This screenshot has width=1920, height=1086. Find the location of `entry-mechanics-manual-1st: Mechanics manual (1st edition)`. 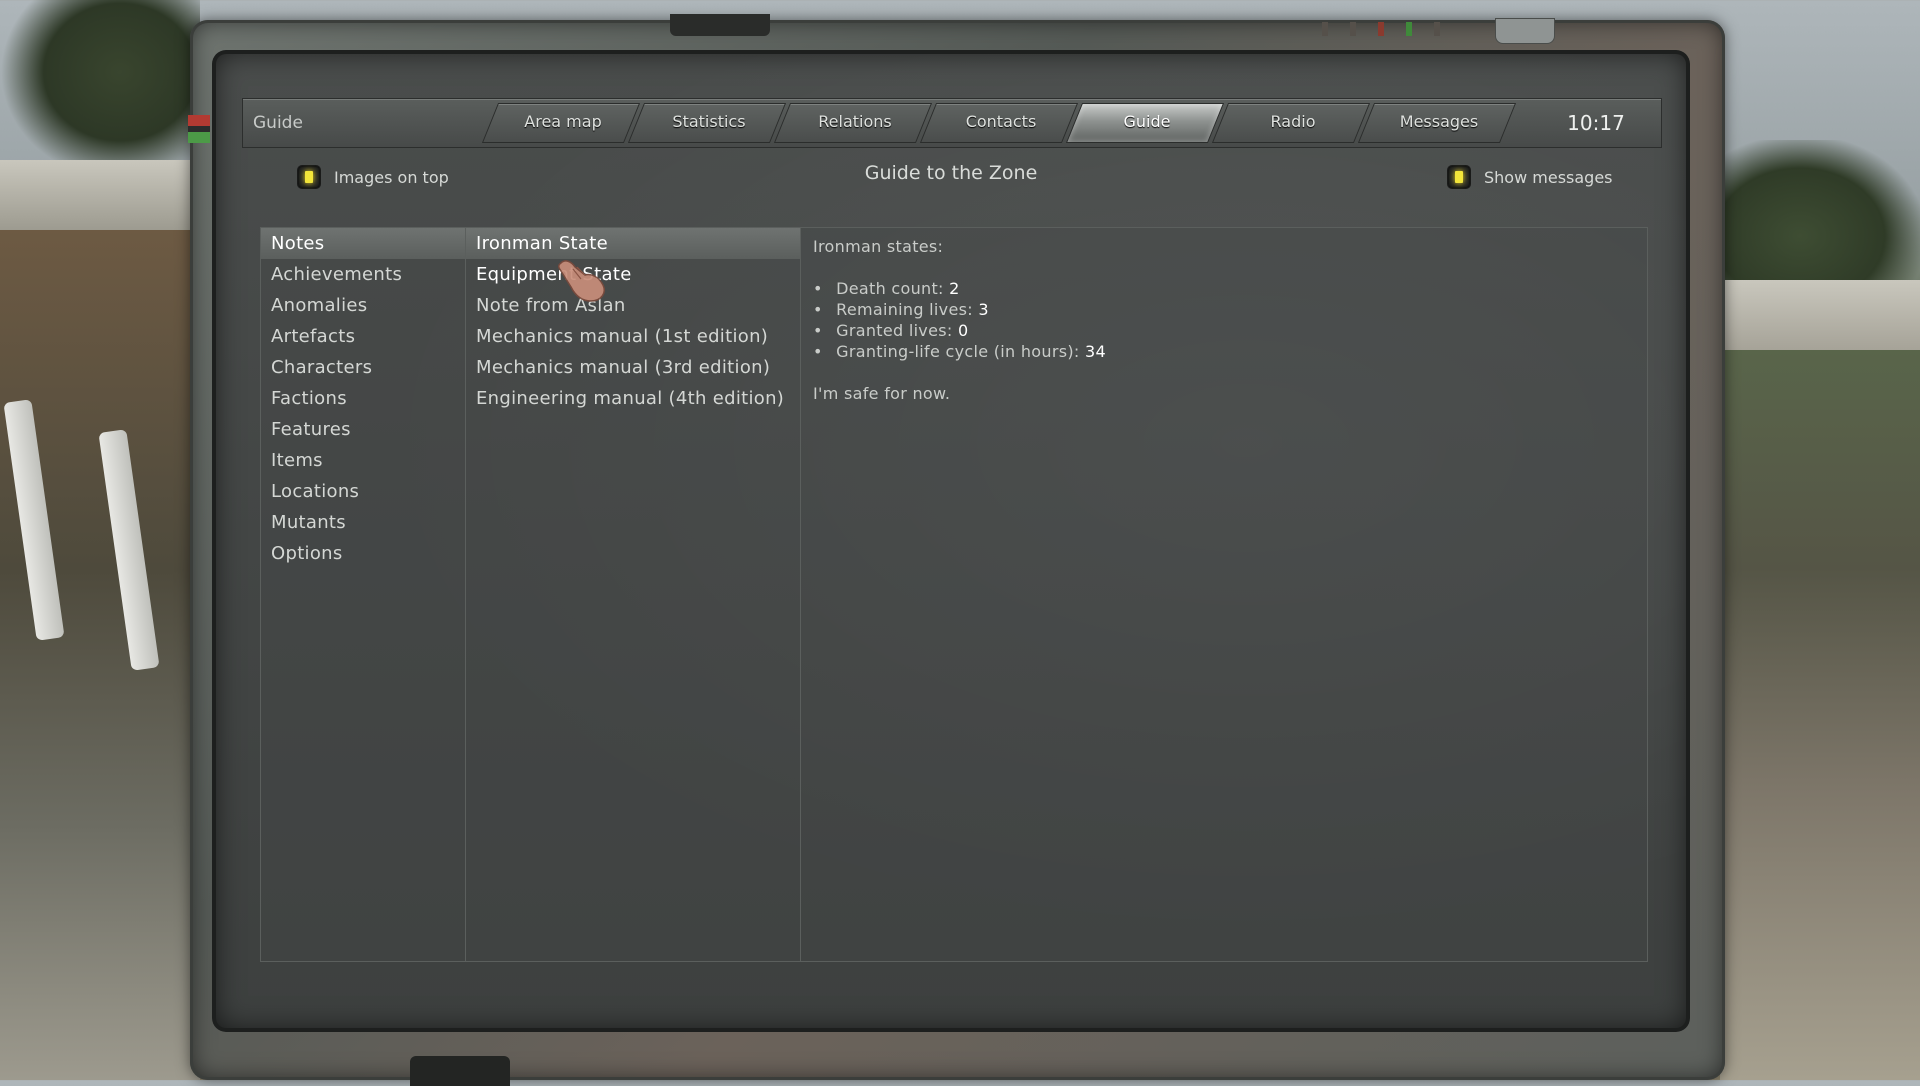

entry-mechanics-manual-1st: Mechanics manual (1st edition) is located at coordinates (633, 336).